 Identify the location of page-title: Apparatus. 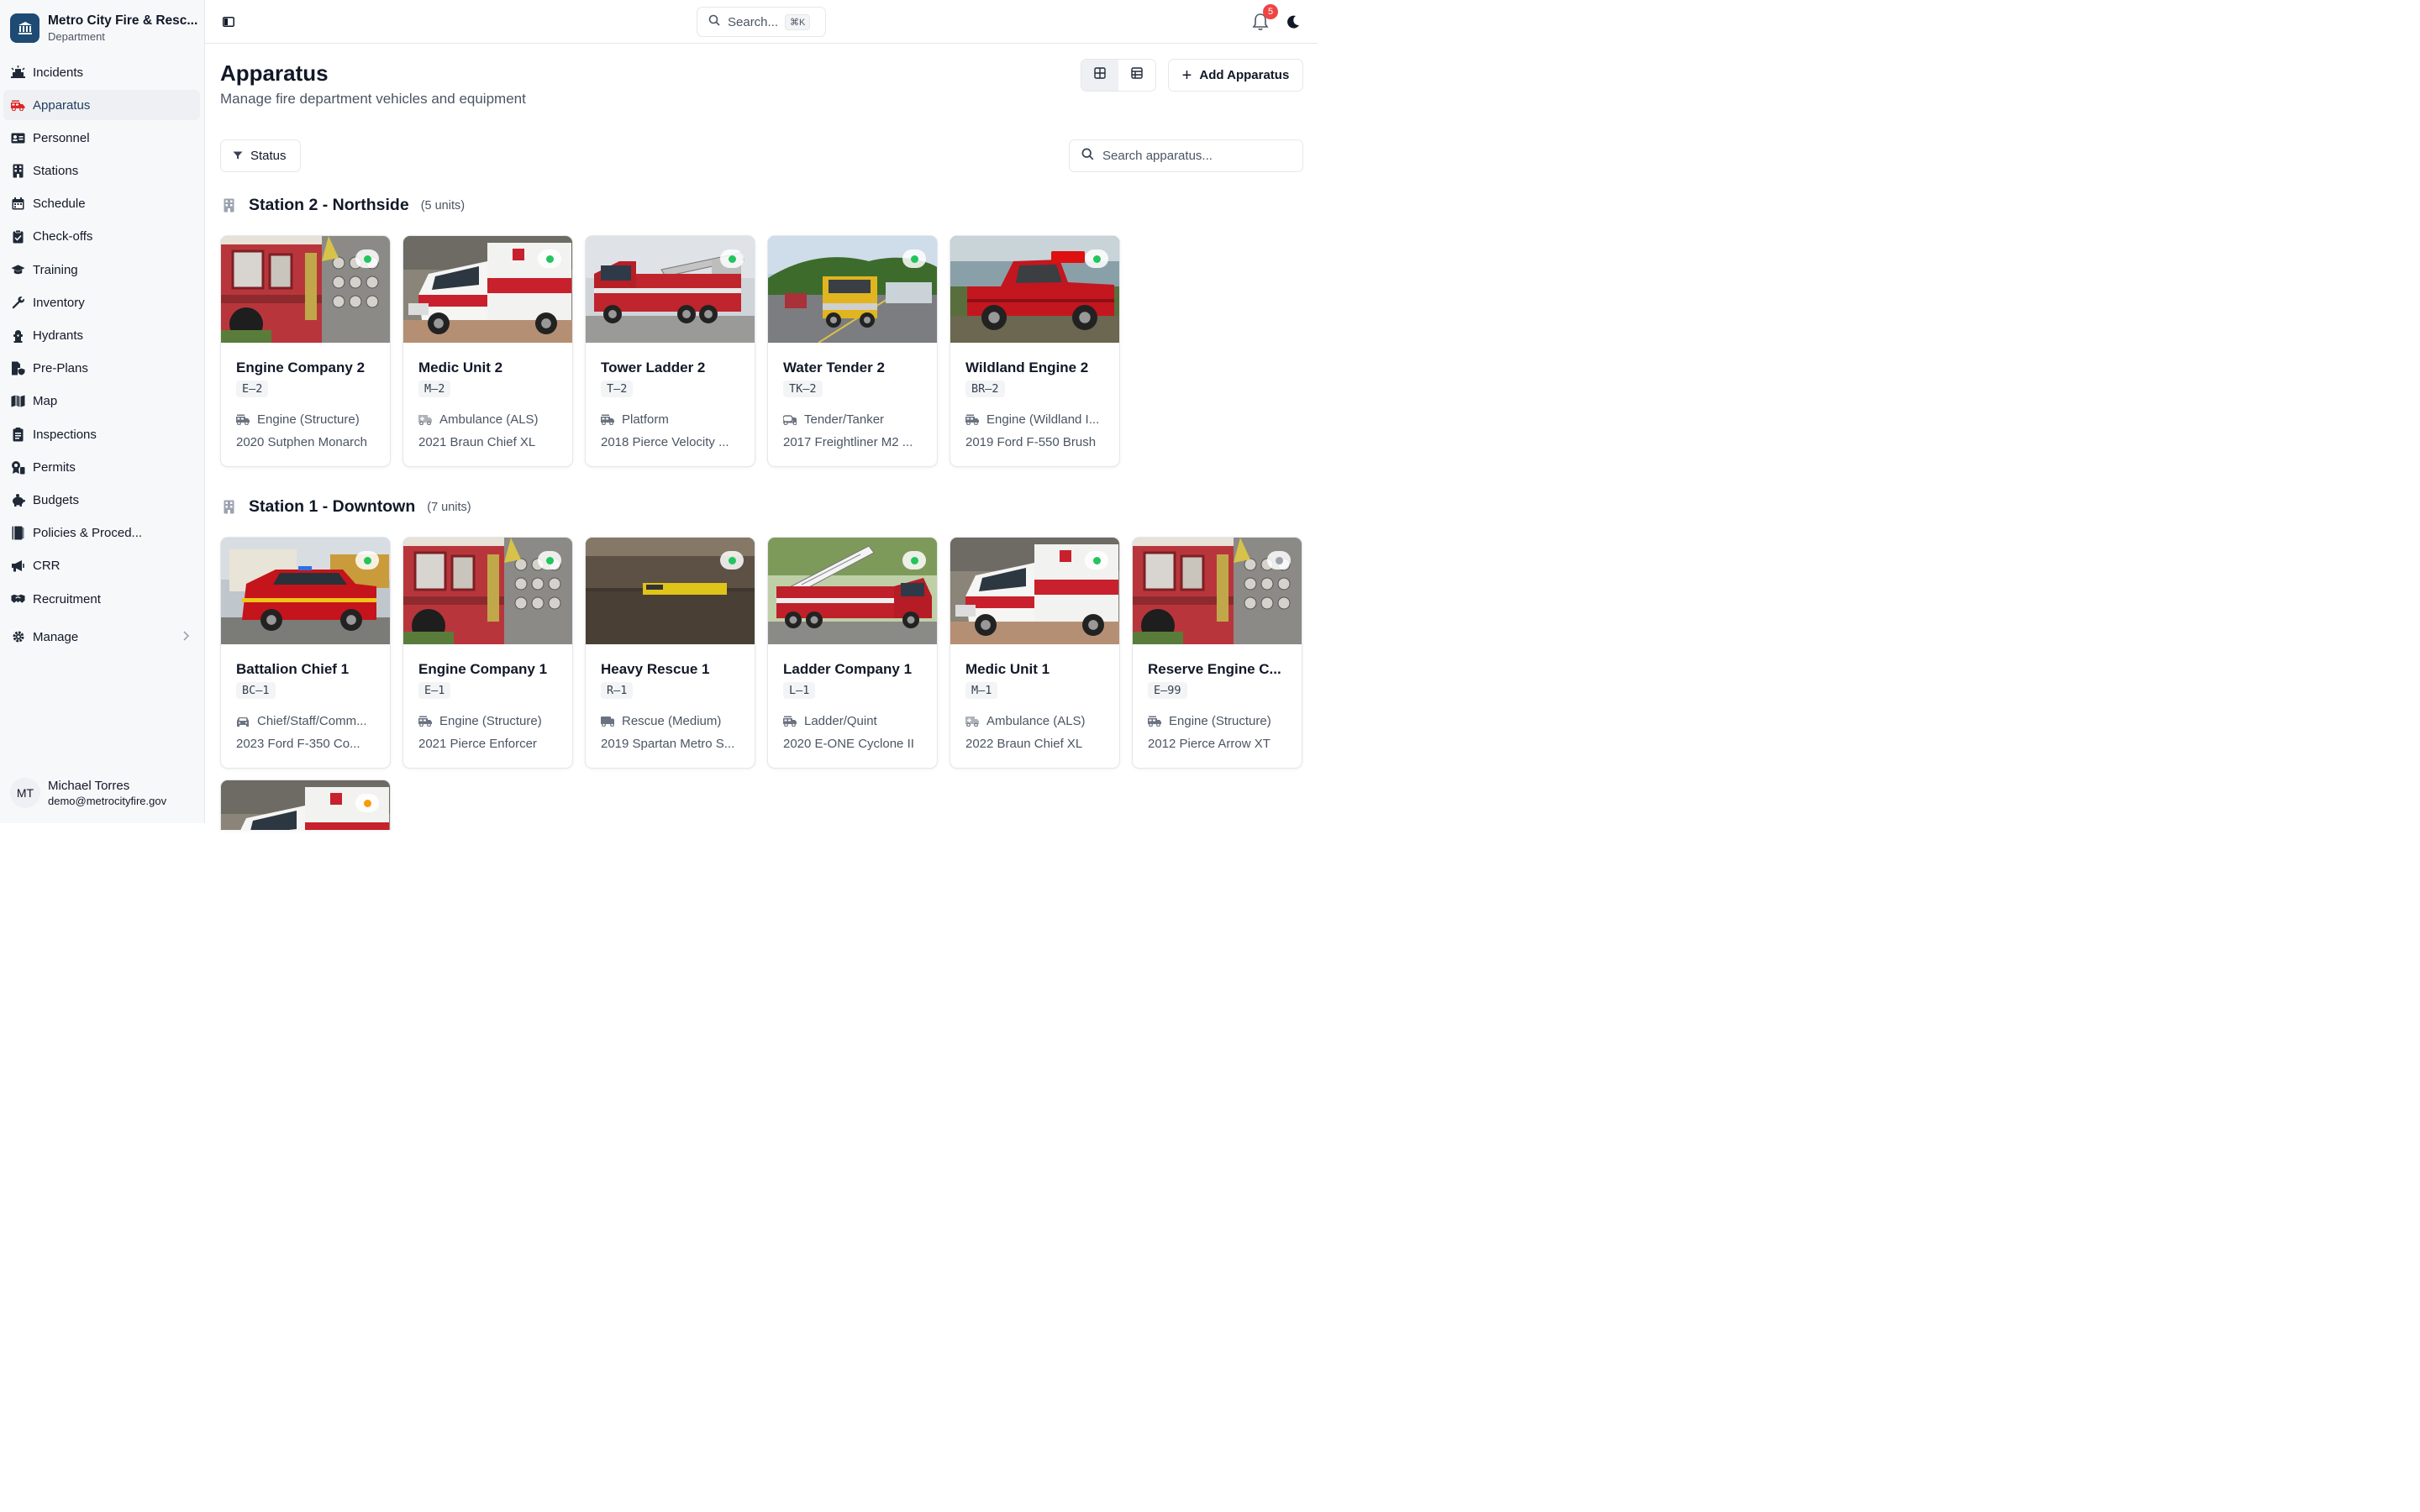
(274, 73).